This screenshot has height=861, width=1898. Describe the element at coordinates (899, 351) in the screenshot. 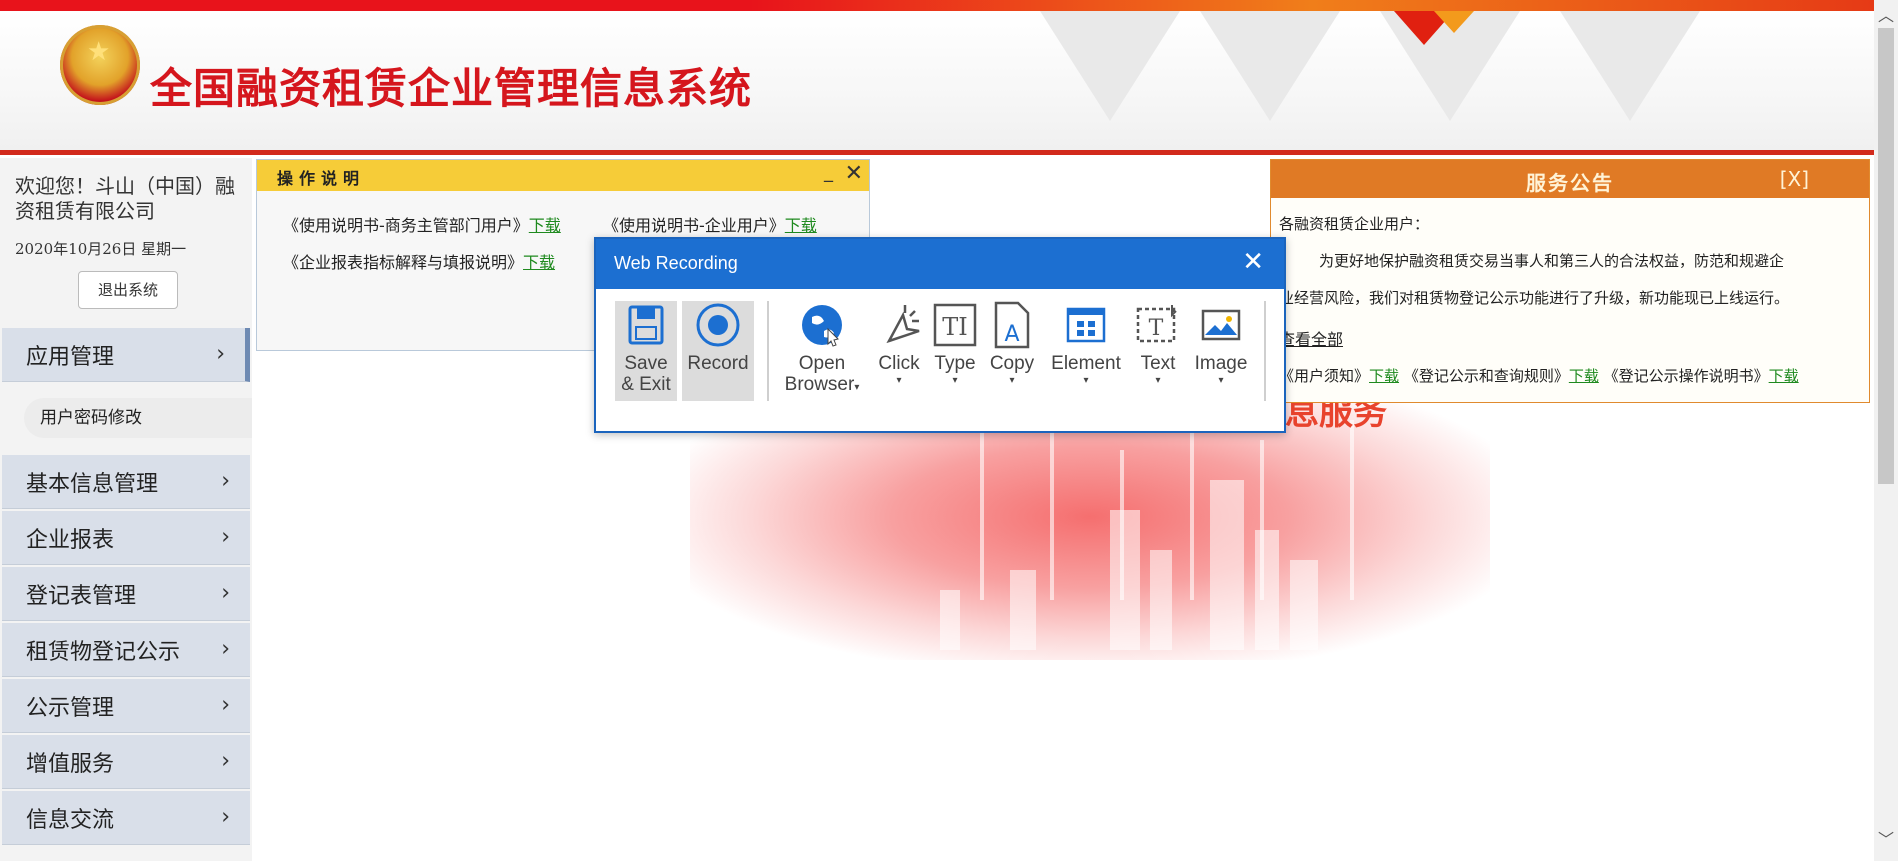

I see `click-button: Click ▾` at that location.